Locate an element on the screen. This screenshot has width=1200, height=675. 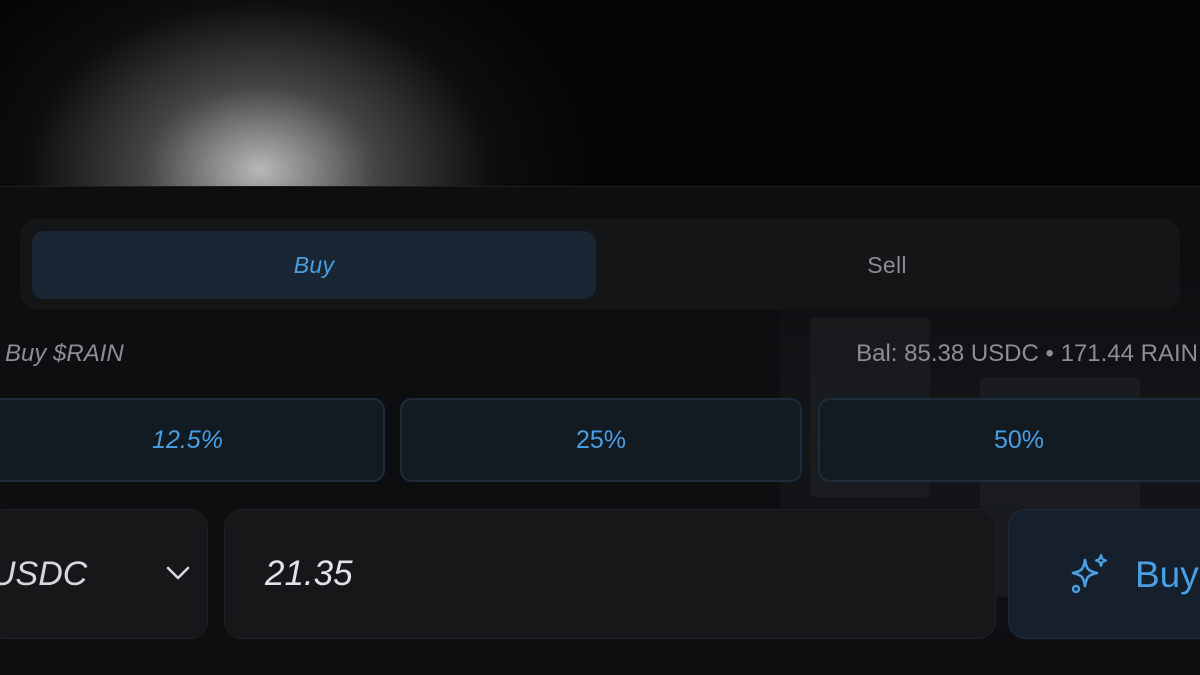
tab-sell: Sell is located at coordinates (887, 265).